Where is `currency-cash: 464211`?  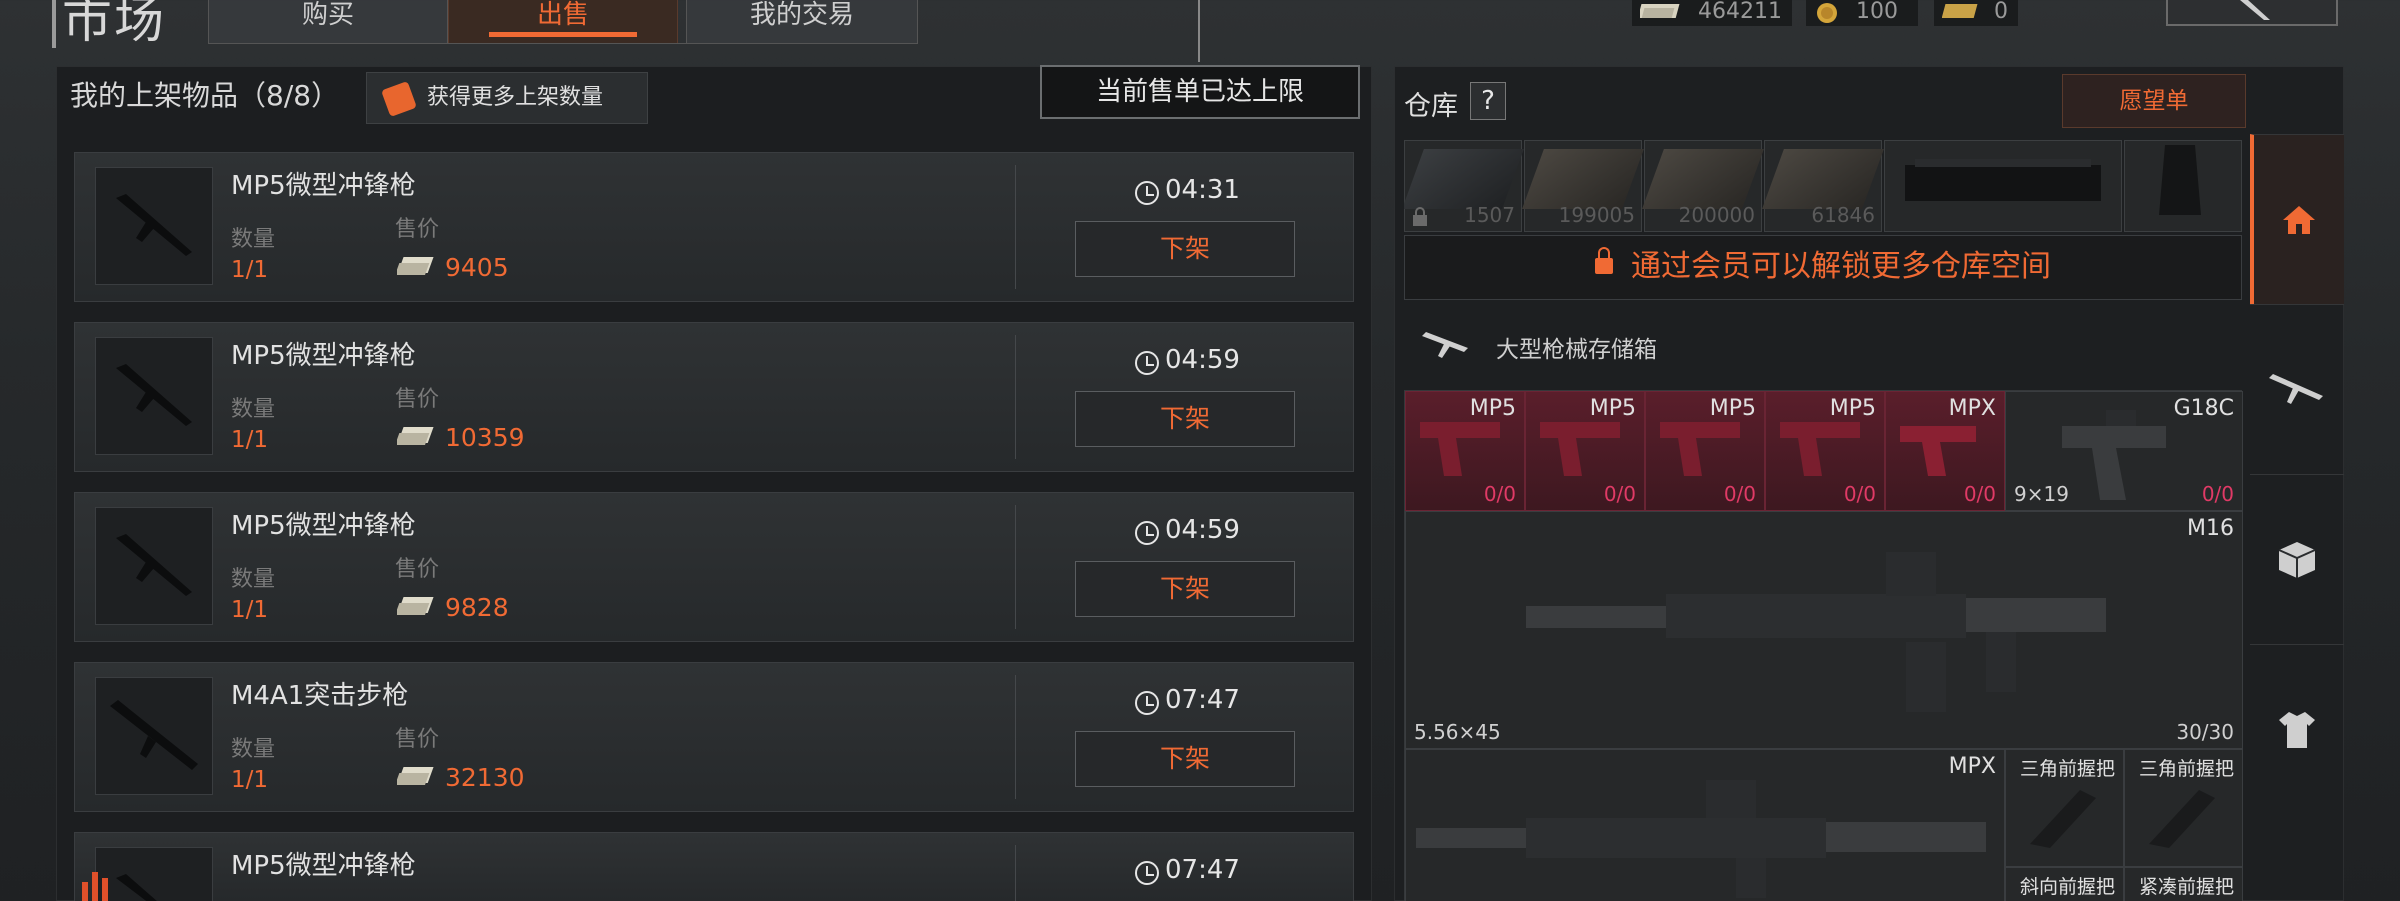 currency-cash: 464211 is located at coordinates (1712, 13).